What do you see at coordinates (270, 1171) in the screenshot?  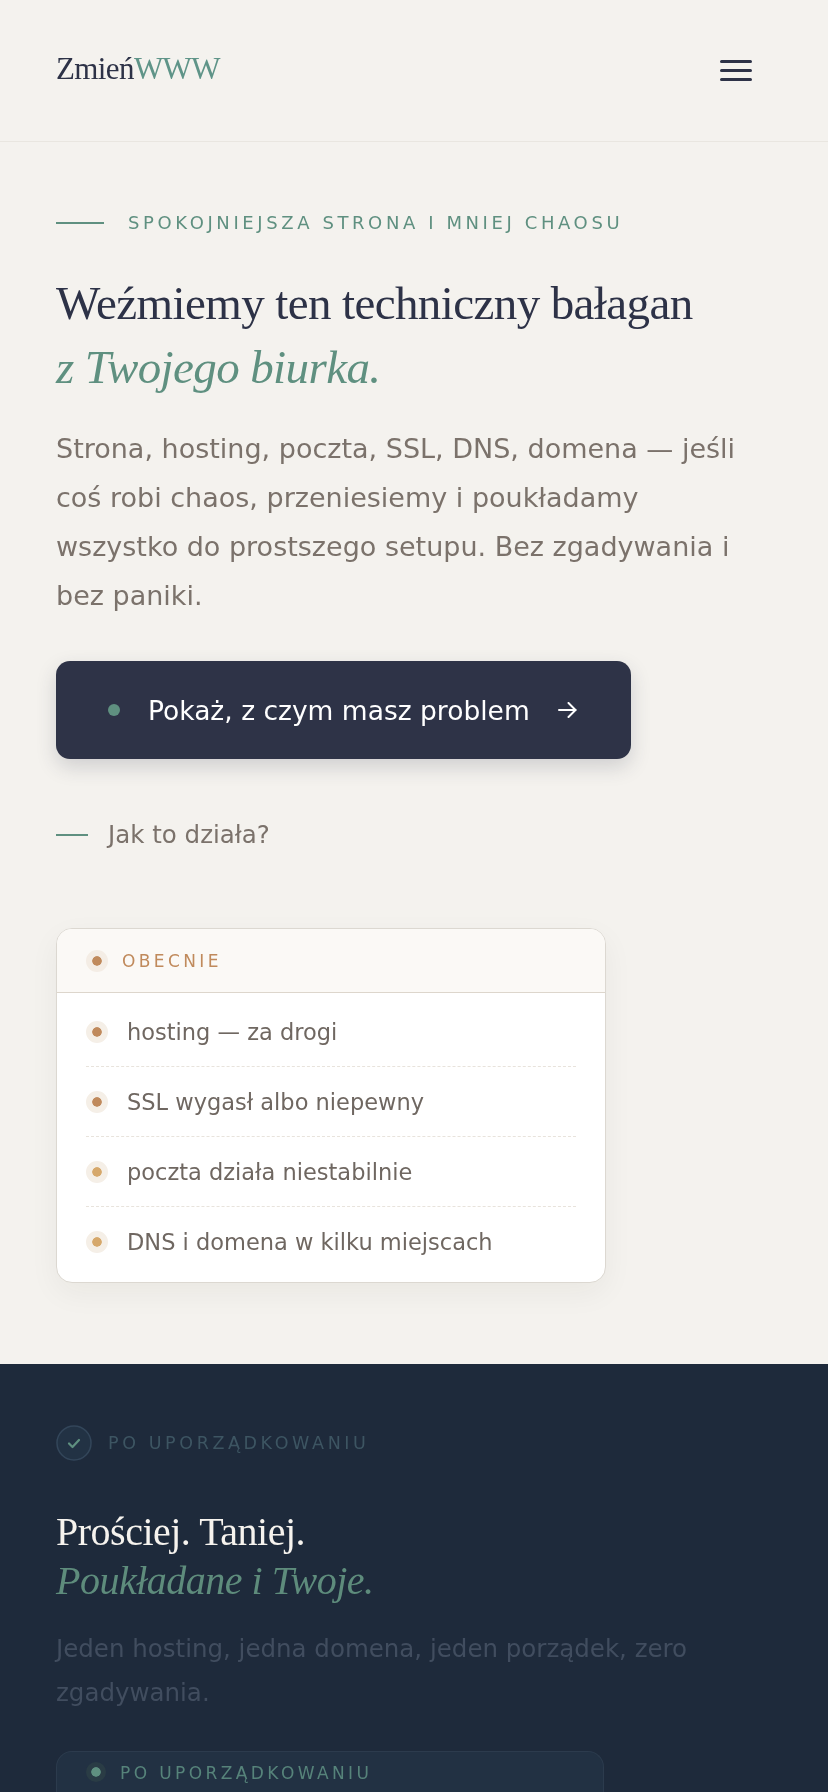 I see `problem-item: poczta działa niestabilnie` at bounding box center [270, 1171].